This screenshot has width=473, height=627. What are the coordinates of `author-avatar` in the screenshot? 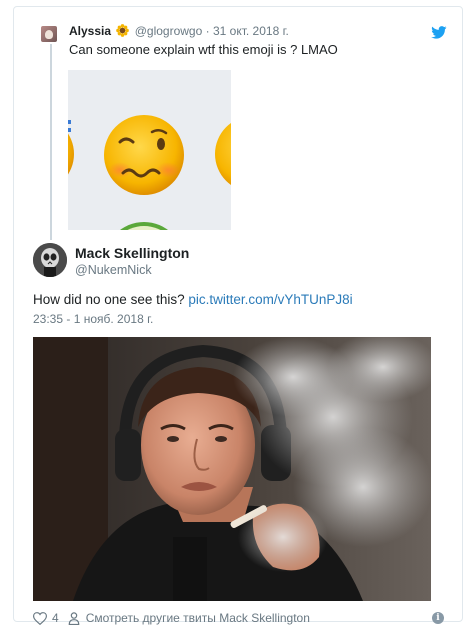 It's located at (50, 260).